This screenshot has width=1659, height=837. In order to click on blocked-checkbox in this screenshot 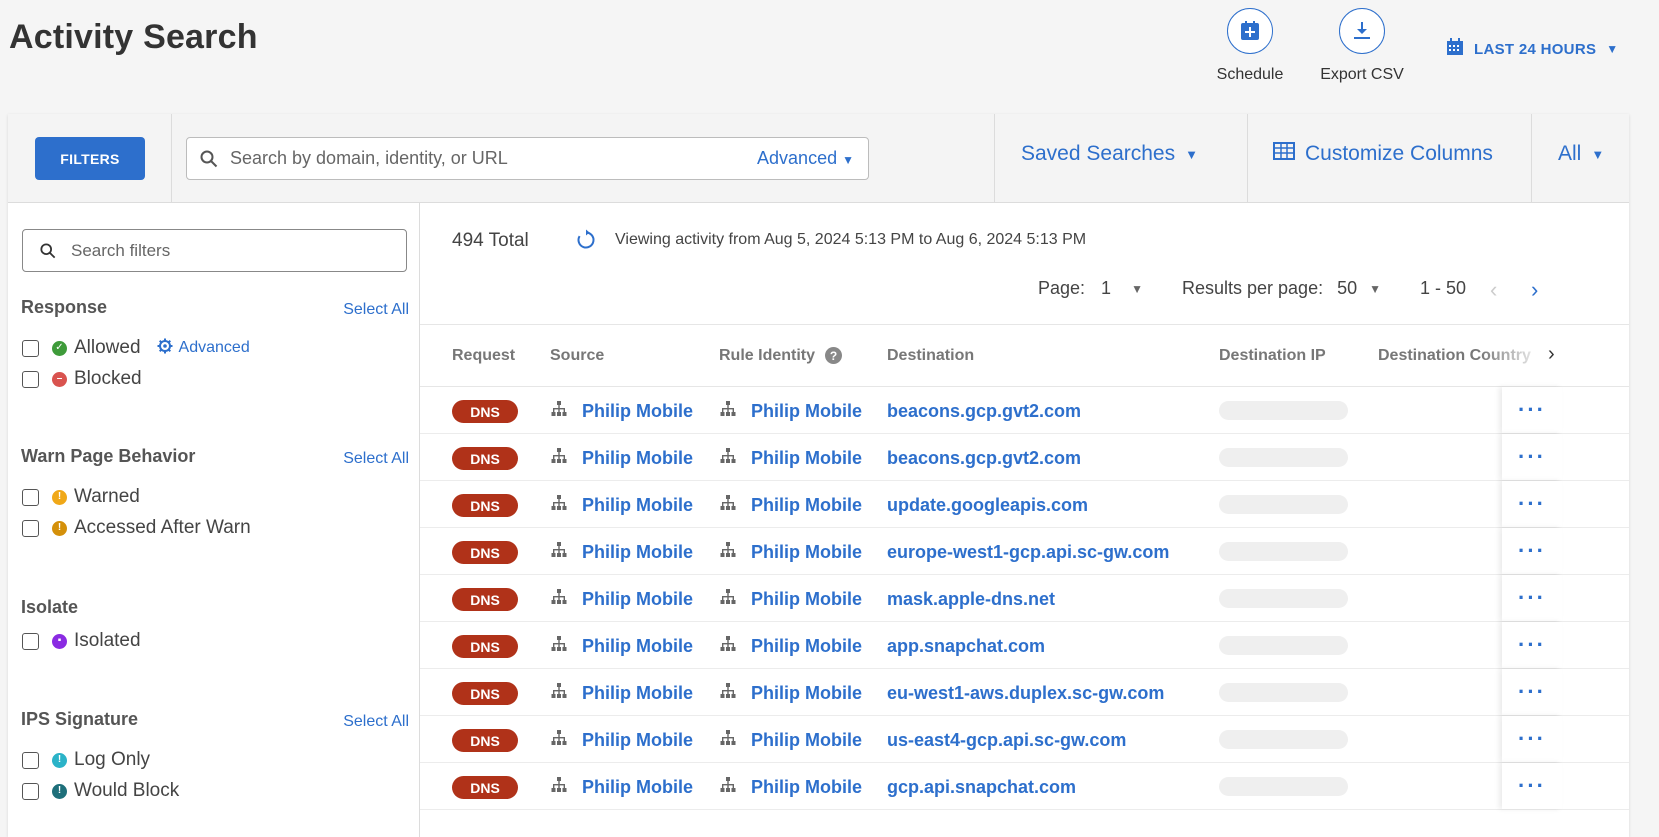, I will do `click(30, 379)`.